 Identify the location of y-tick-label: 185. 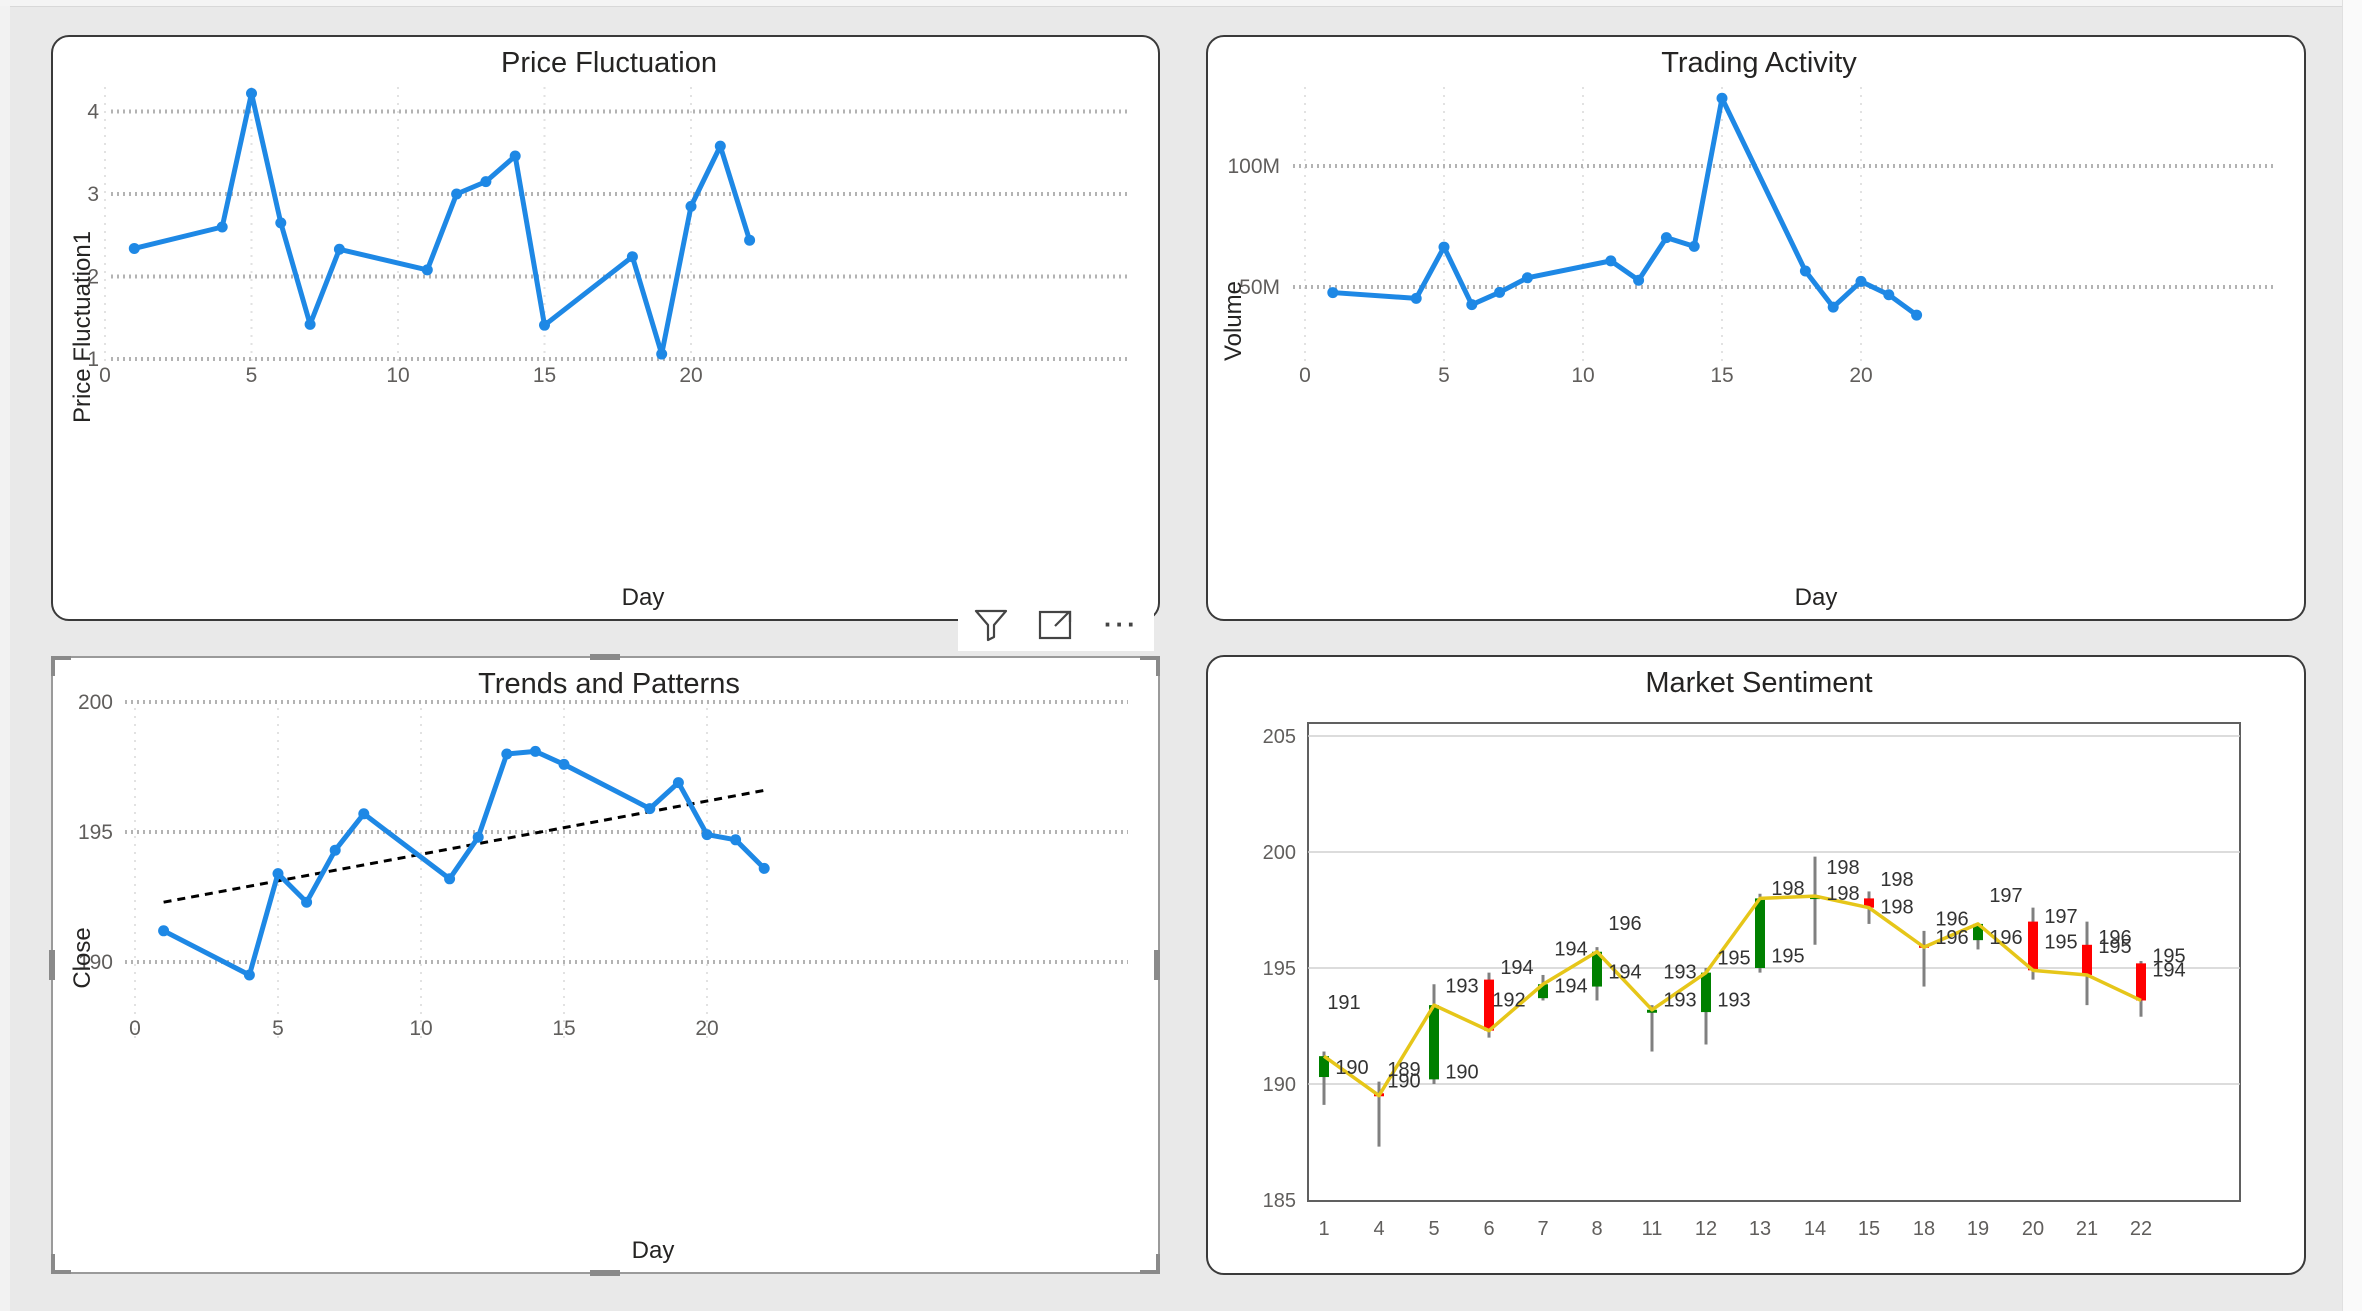
(1279, 1201).